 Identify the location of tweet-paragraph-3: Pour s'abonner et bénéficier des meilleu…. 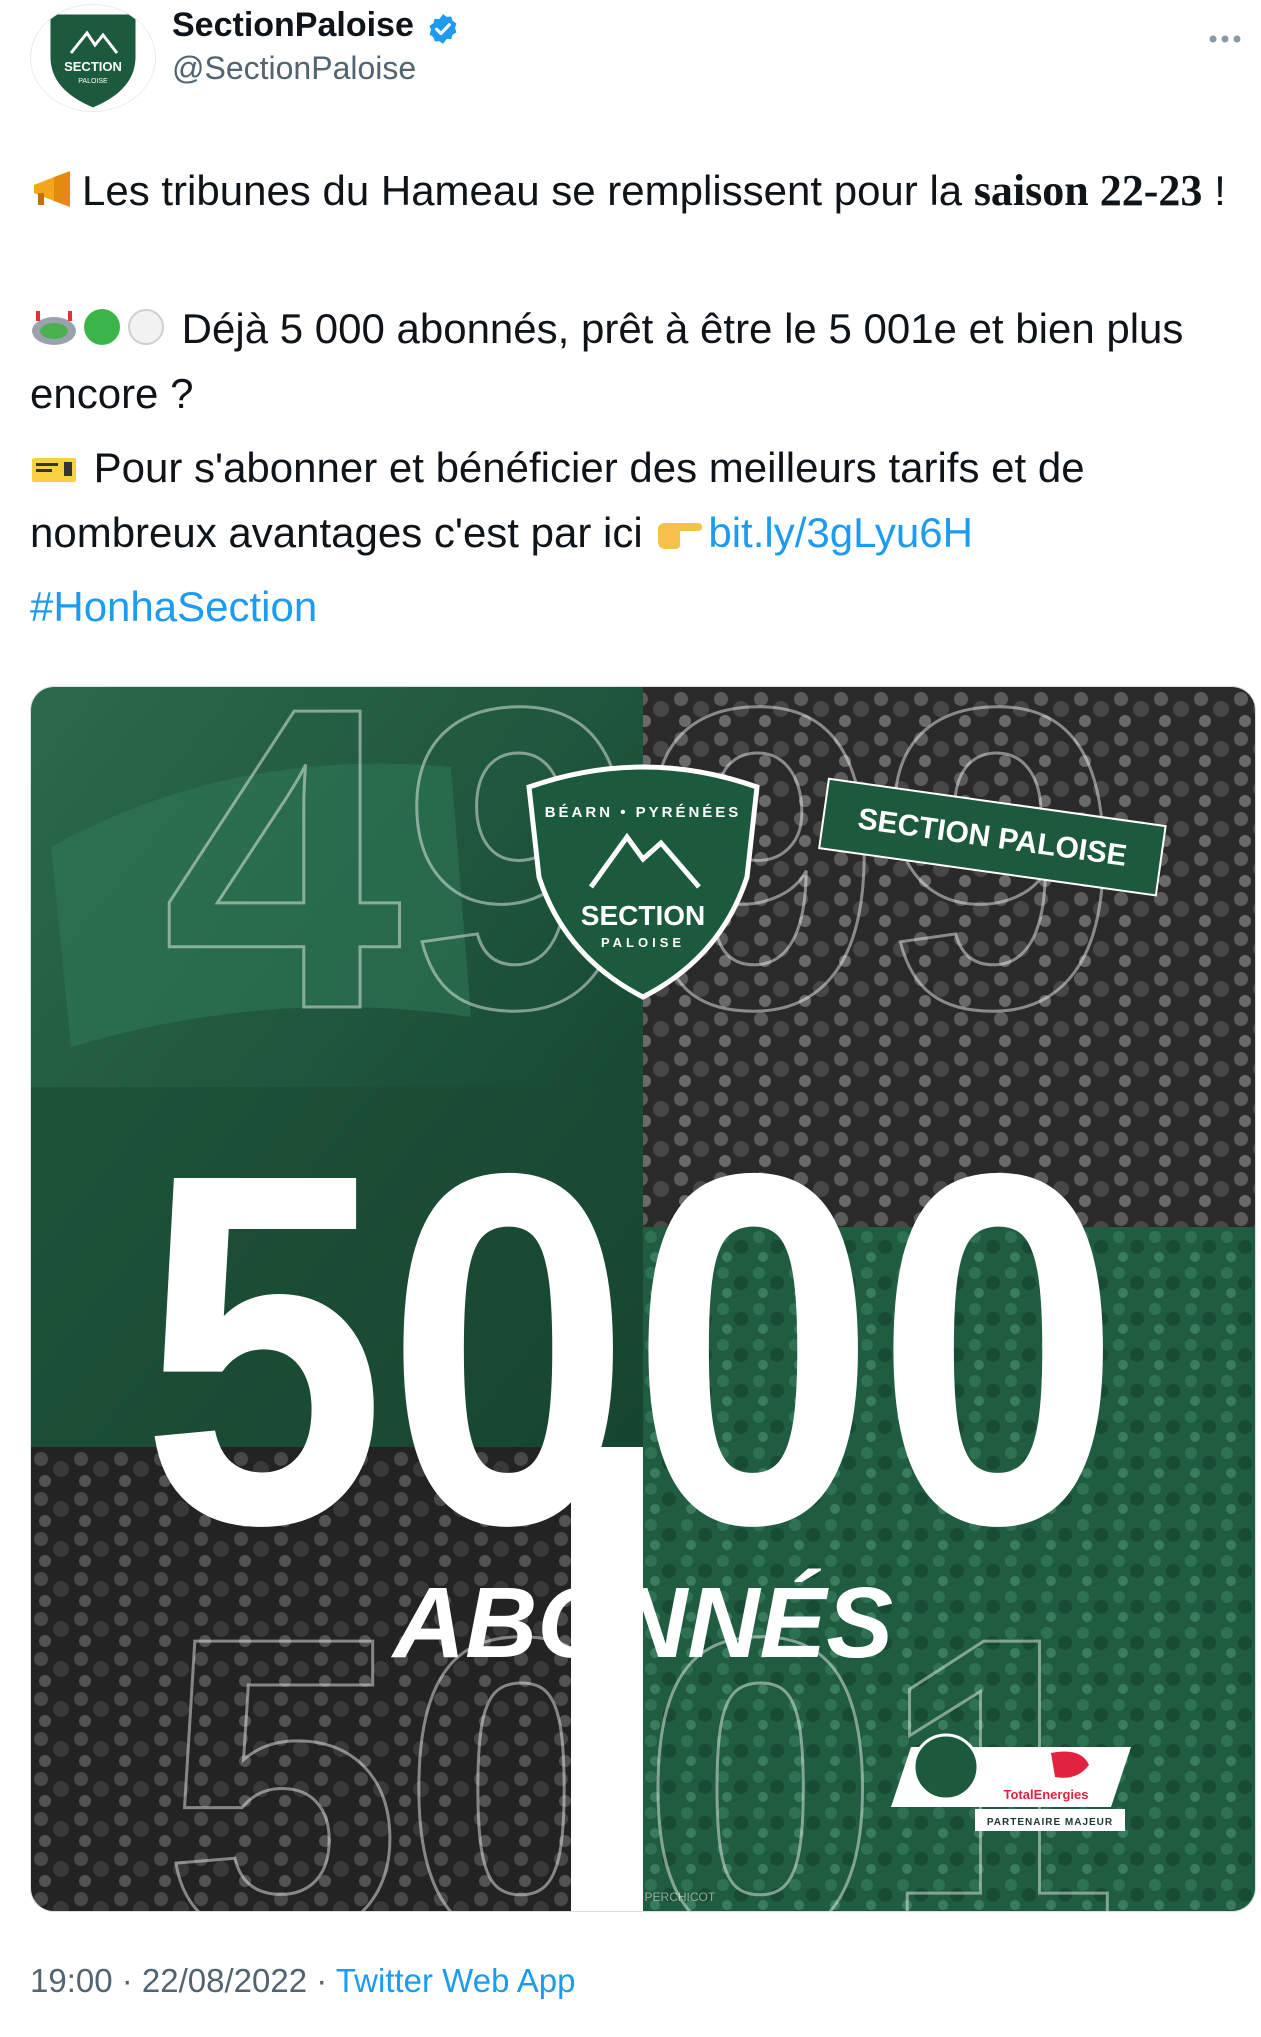
(630, 502).